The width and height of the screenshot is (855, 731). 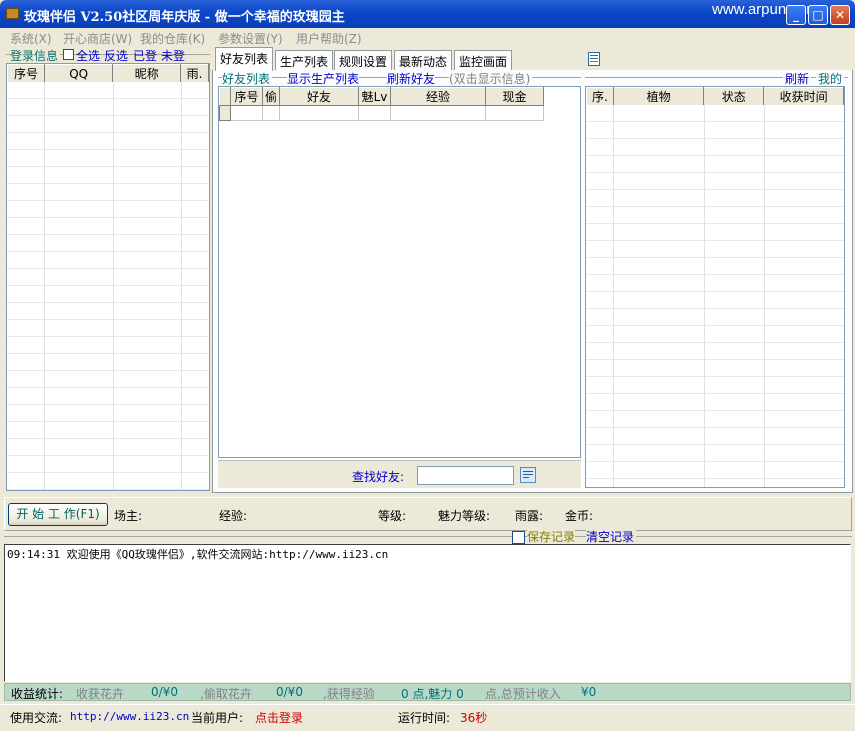 I want to click on save-record-label: 保存记录, so click(x=551, y=536).